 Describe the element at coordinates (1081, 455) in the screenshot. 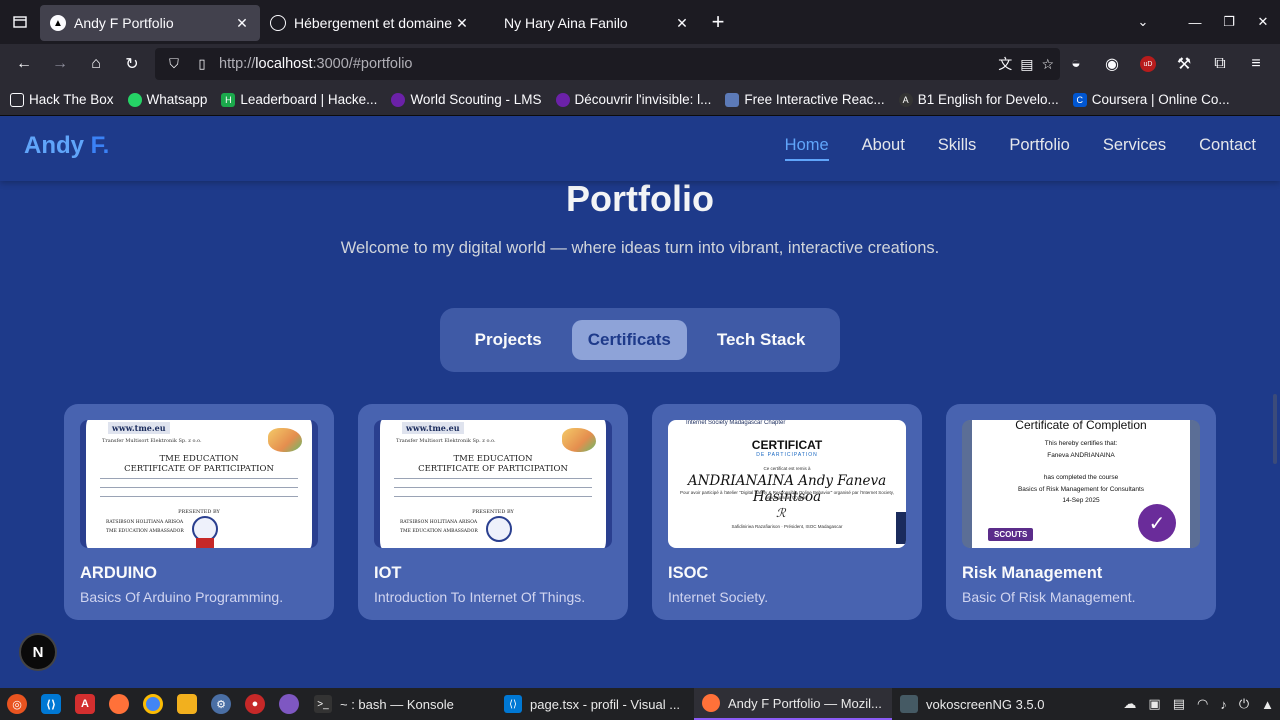

I see `cert-text: Faneva ANDRIANAINA` at that location.